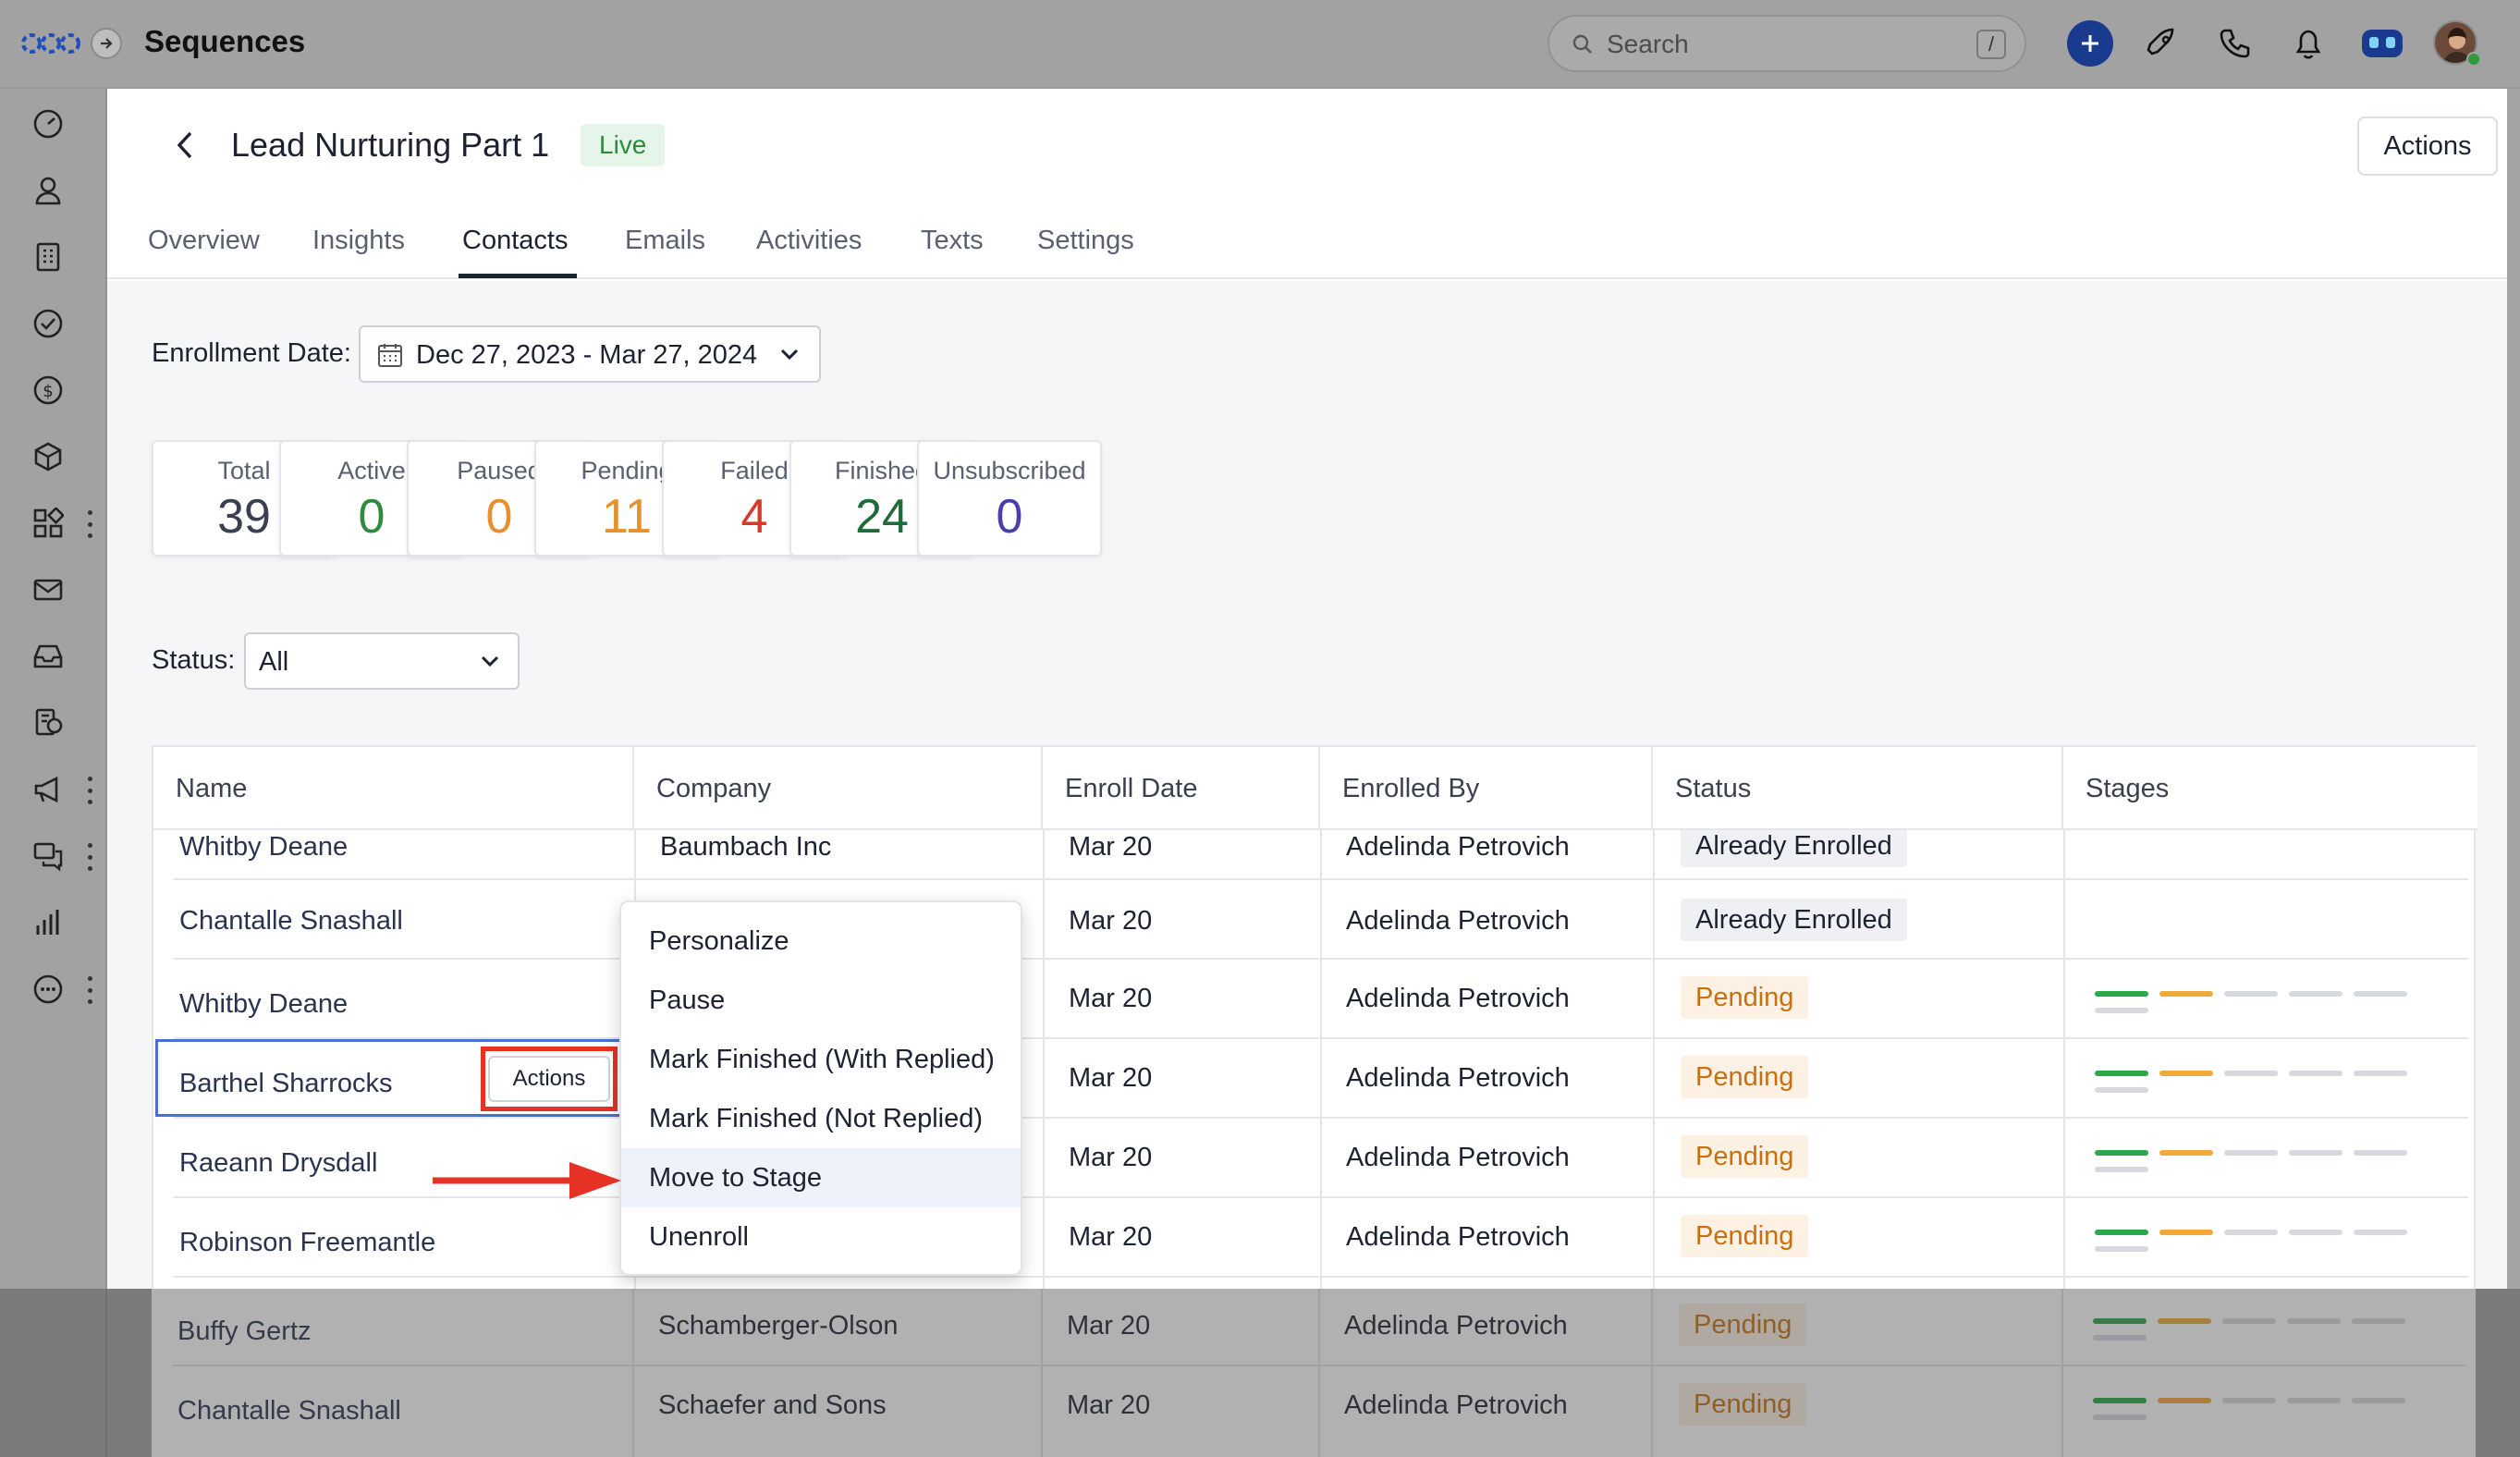 The image size is (2520, 1457). What do you see at coordinates (821, 1000) in the screenshot?
I see `menu-item-pause: Pause` at bounding box center [821, 1000].